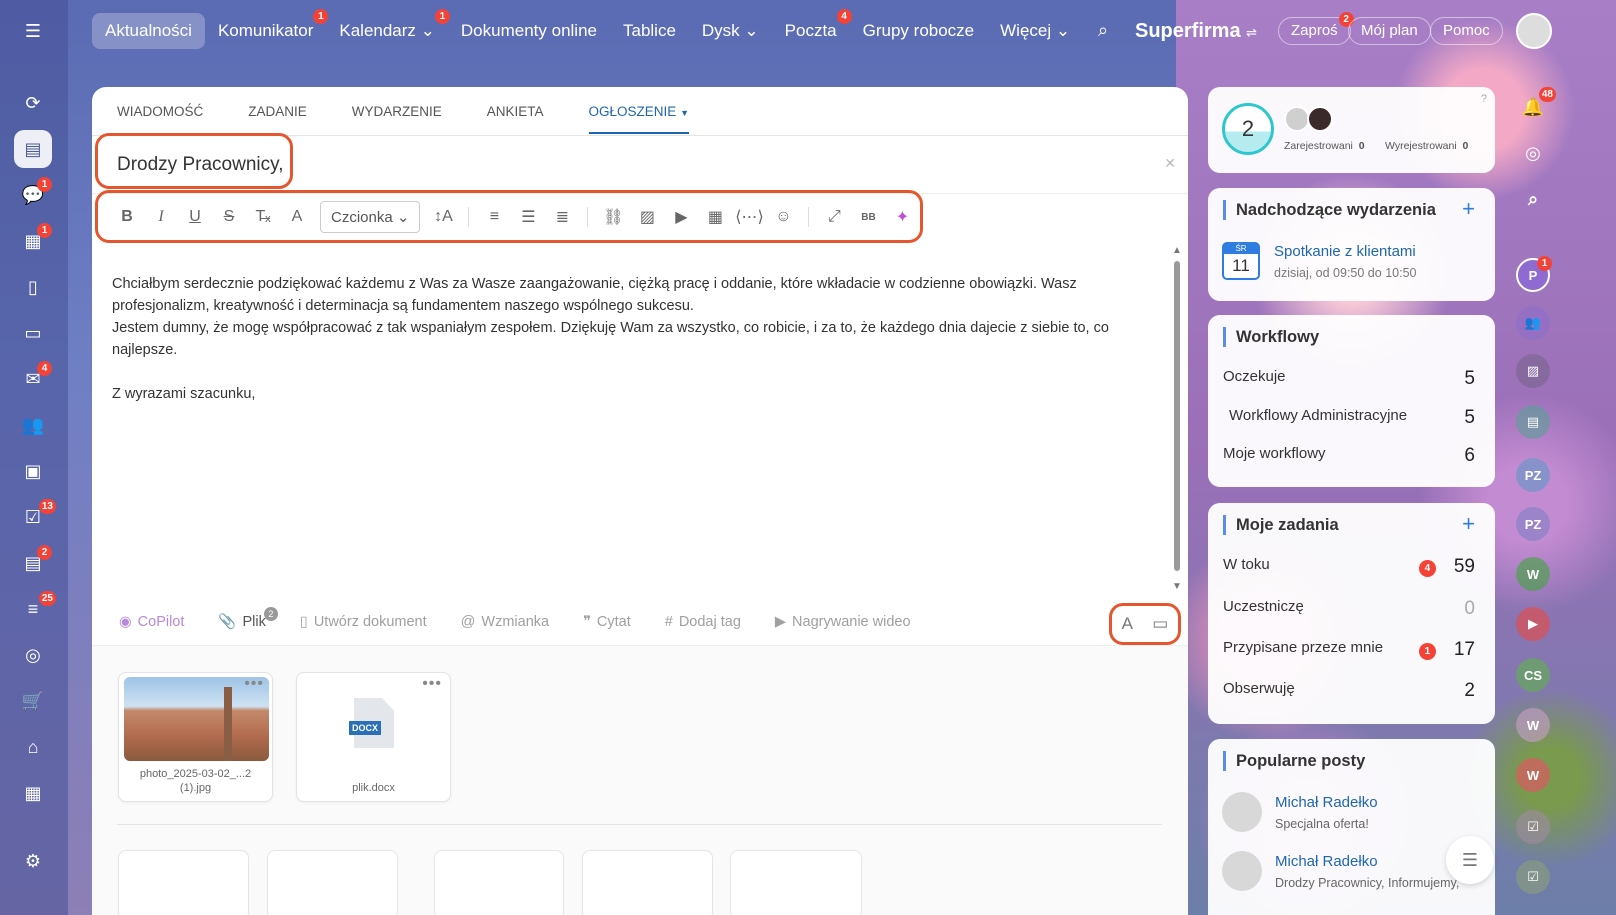  What do you see at coordinates (1470, 860) in the screenshot?
I see `list-menu-icon: ☰` at bounding box center [1470, 860].